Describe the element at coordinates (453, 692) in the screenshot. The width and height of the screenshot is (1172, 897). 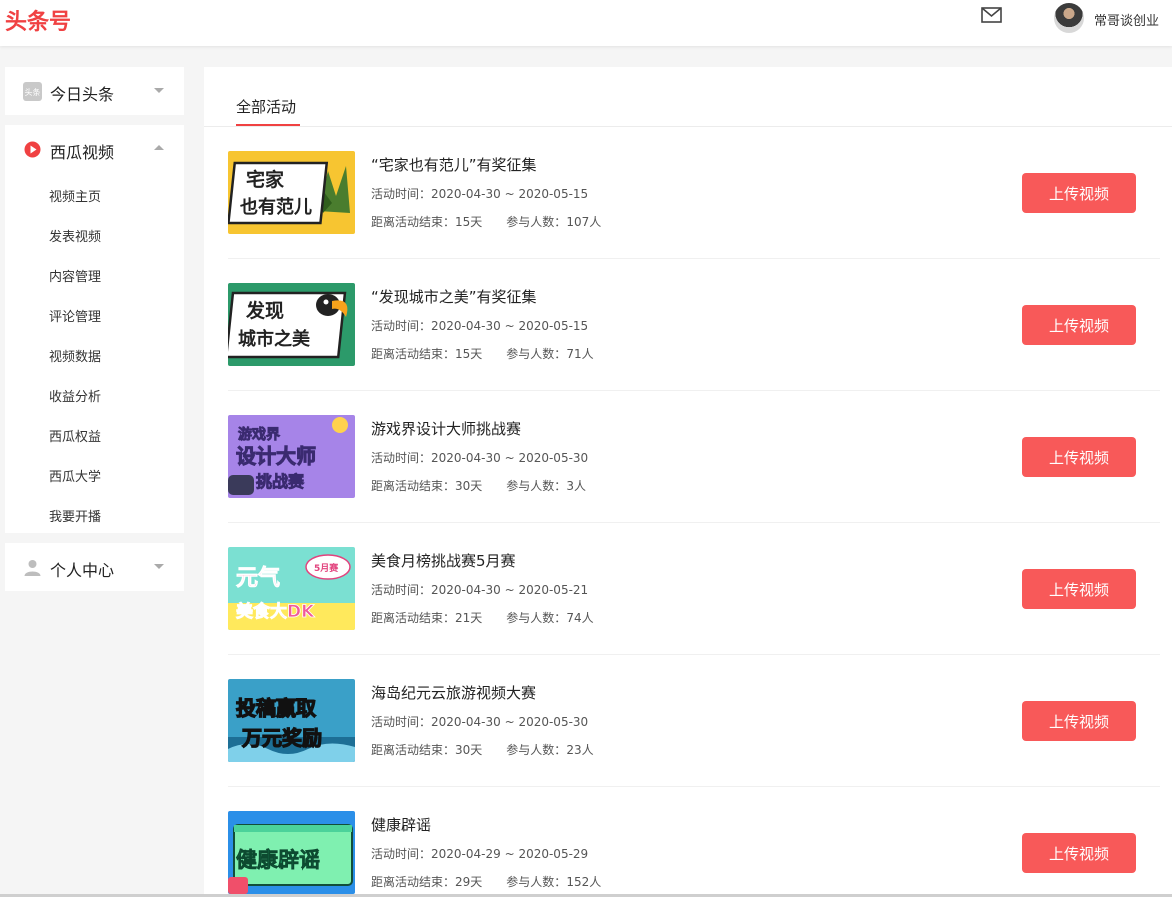
I see `activity-title: 海岛纪元云旅游视频大赛` at that location.